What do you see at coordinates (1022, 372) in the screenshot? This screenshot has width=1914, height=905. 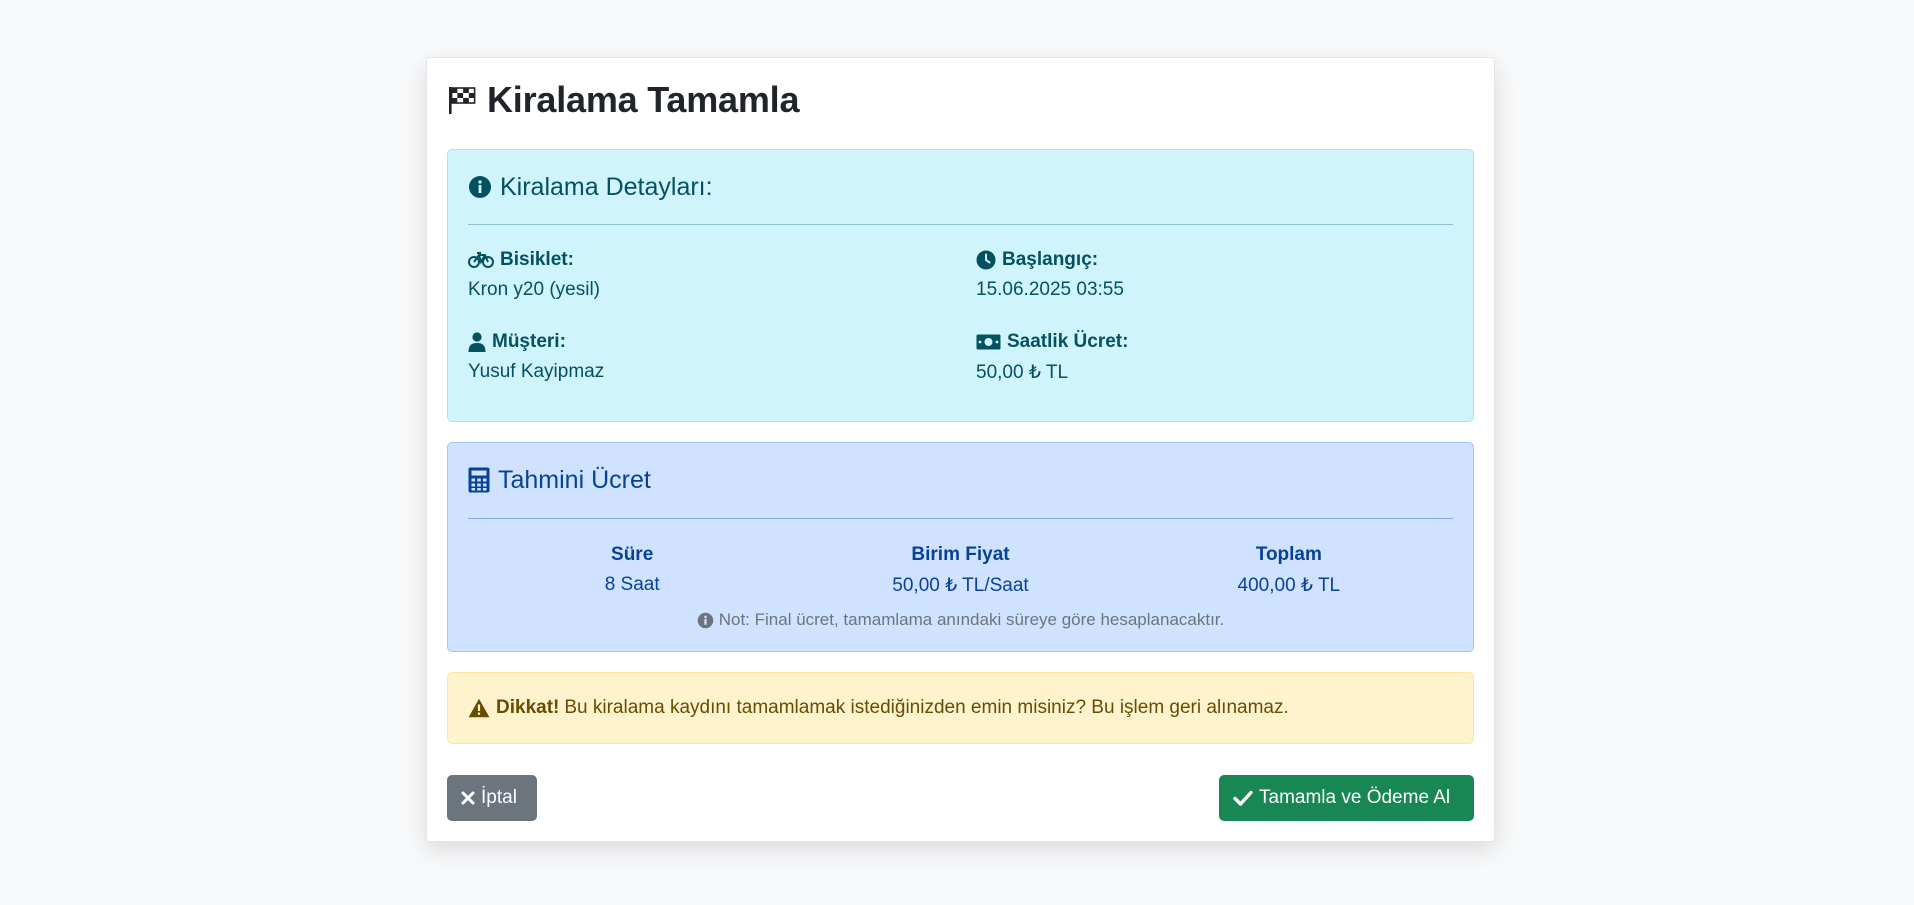 I see `hourly-rate-value: 50,00 ₺ TL` at bounding box center [1022, 372].